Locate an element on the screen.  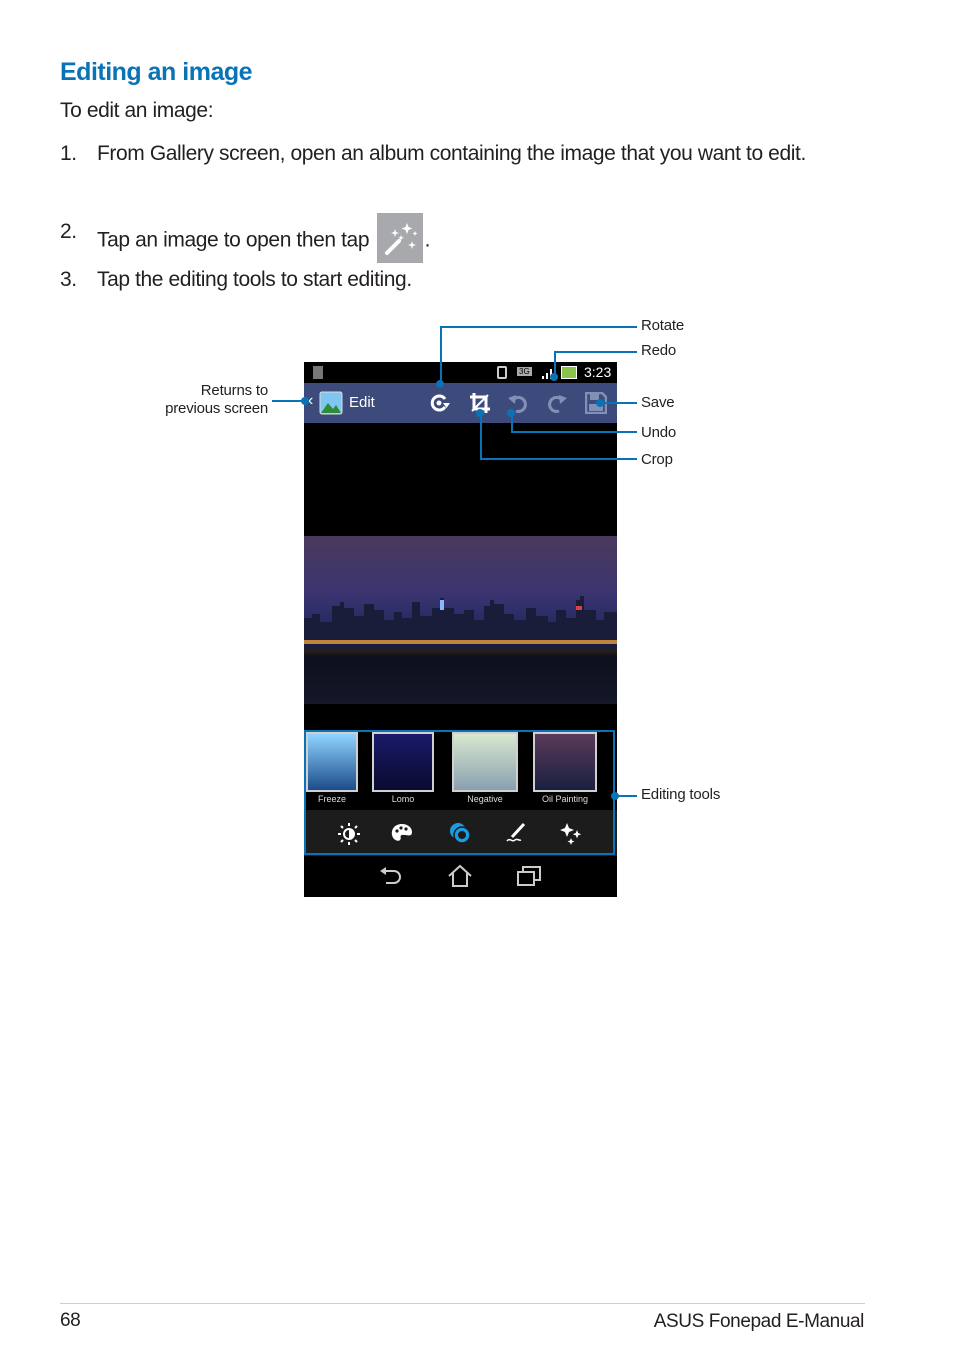
editing-tools-callout: Editing tools is located at coordinates (681, 794).